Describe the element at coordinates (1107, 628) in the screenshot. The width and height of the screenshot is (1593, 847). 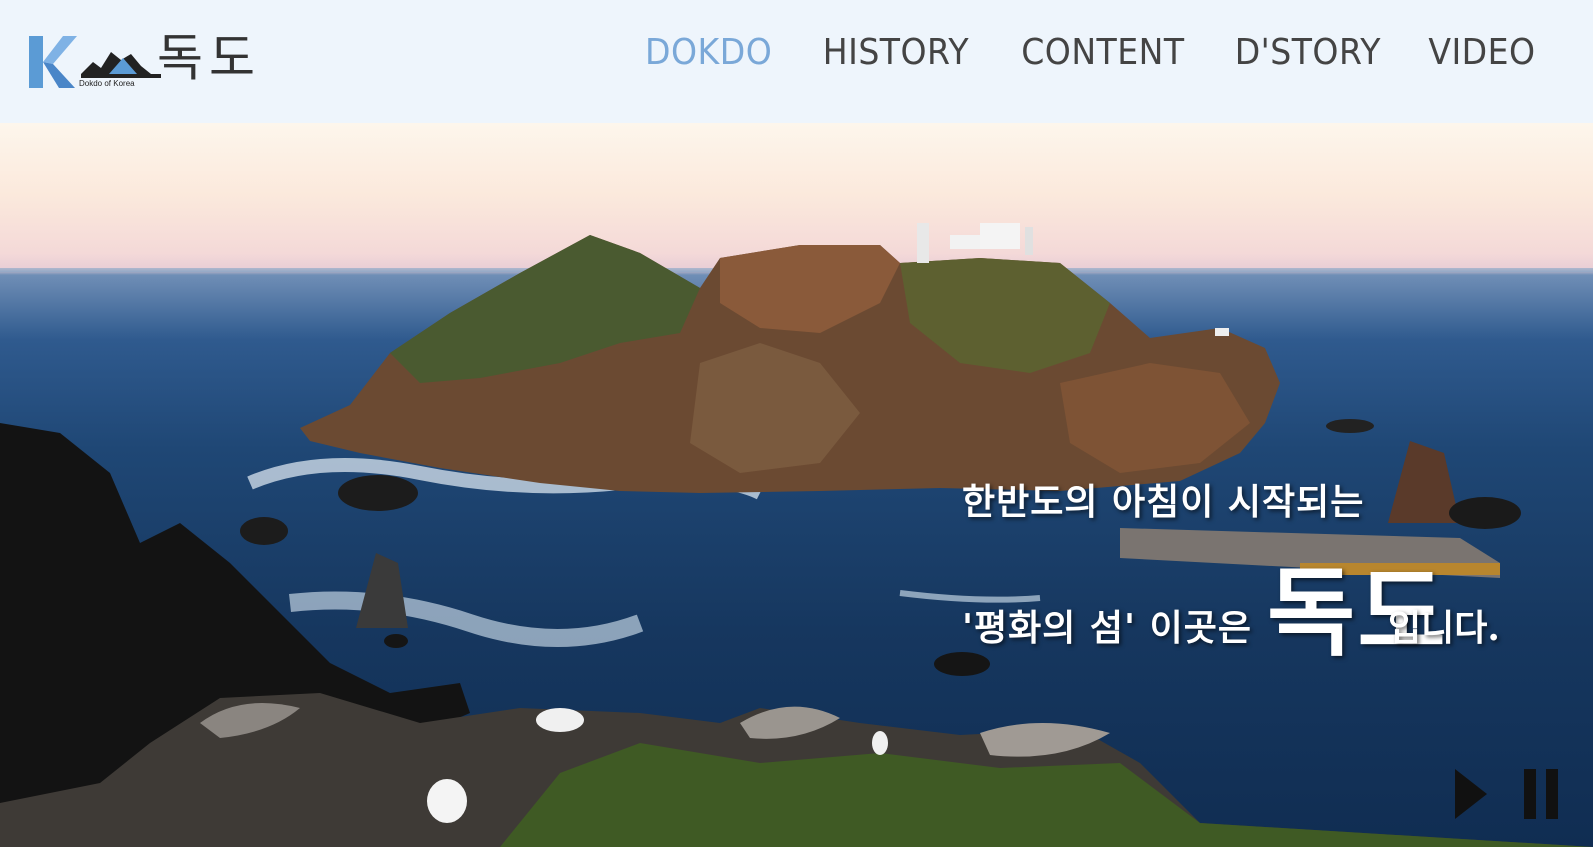
I see `hero-slogan-line2: '평화의 섬' 이곳은` at that location.